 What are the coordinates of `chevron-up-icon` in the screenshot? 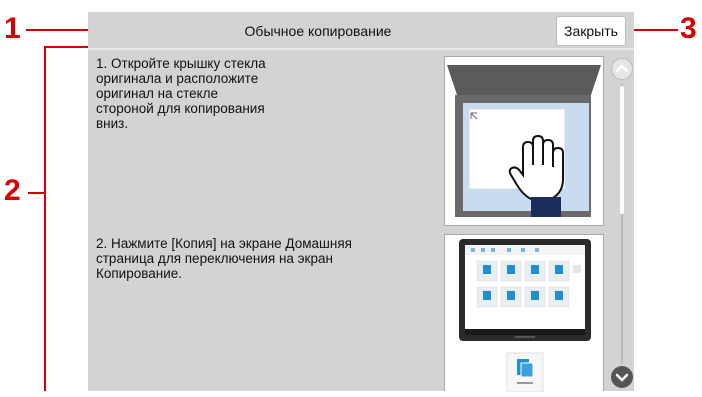 It's located at (622, 69).